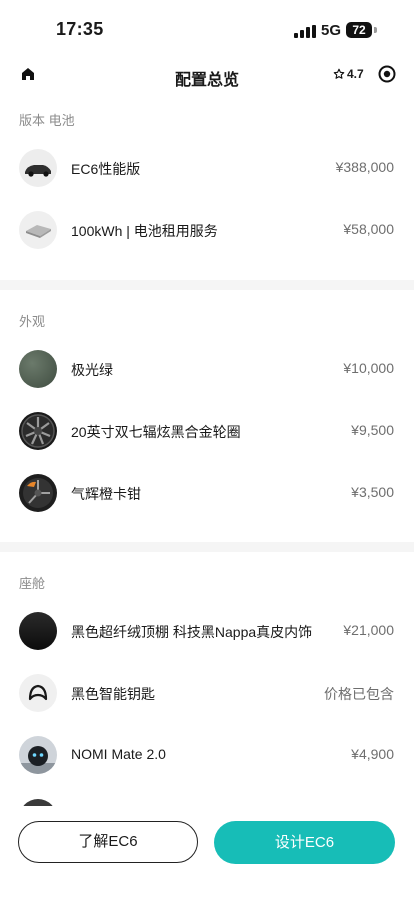 The image size is (414, 900). What do you see at coordinates (207, 369) in the screenshot?
I see `list-item: 极光绿 ¥10,000` at bounding box center [207, 369].